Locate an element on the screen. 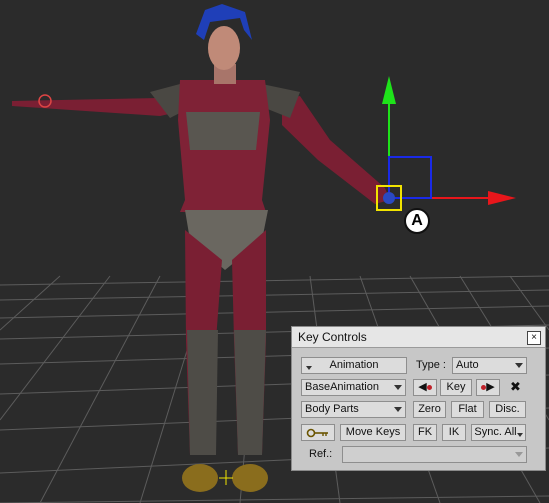 This screenshot has height=503, width=549. key-mode-button is located at coordinates (318, 432).